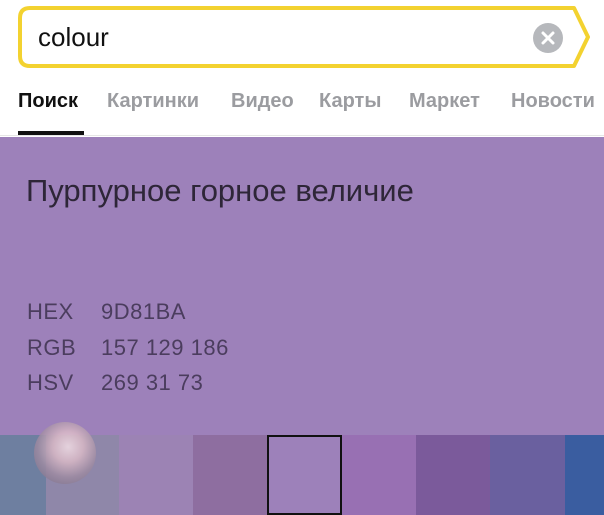 The height and width of the screenshot is (515, 604). Describe the element at coordinates (165, 347) in the screenshot. I see `rgb-value: 157 129 186` at that location.